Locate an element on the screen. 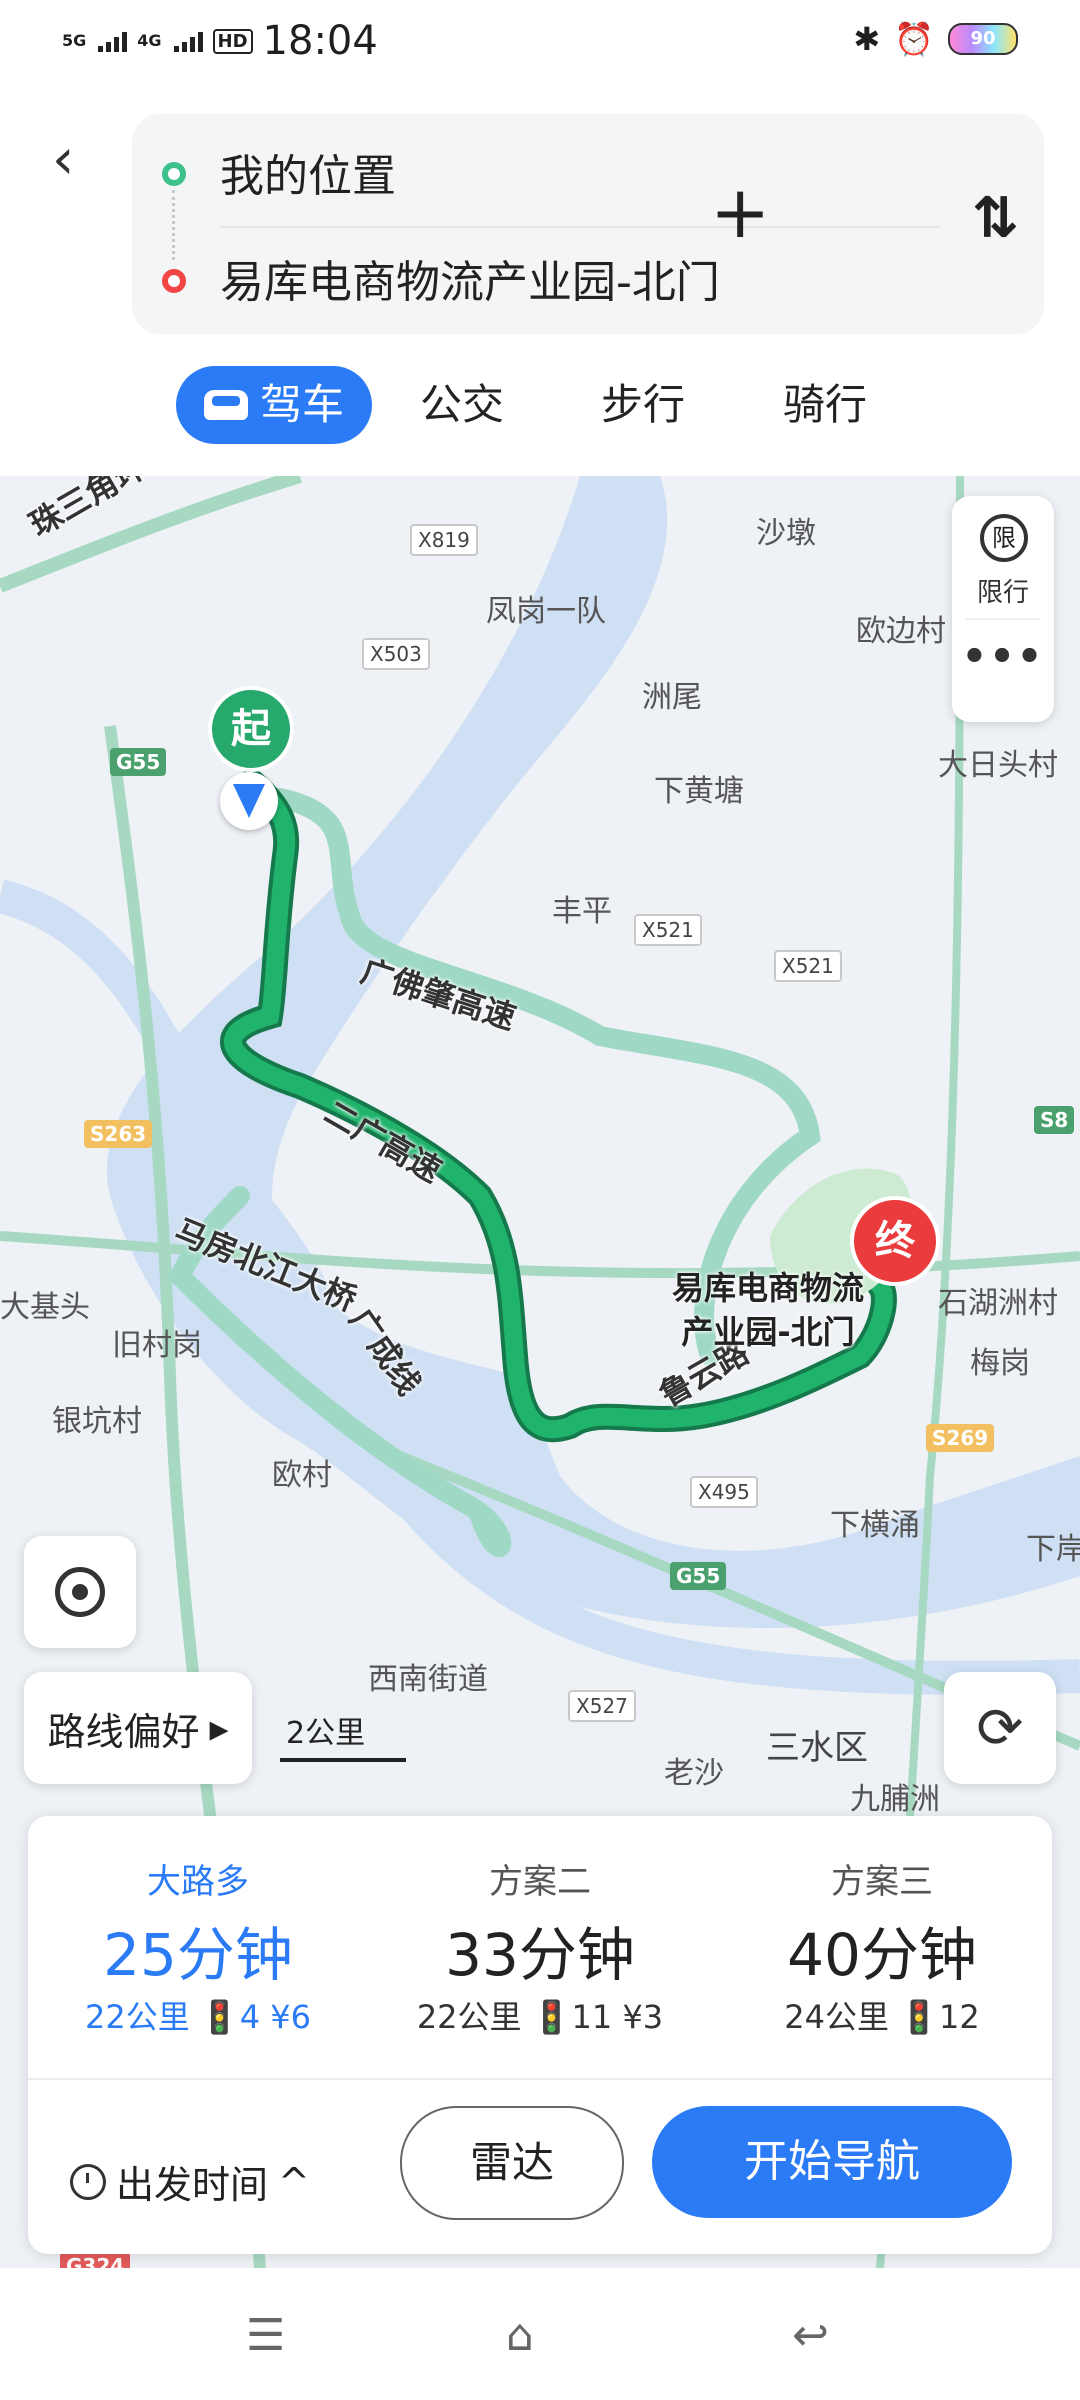 The image size is (1080, 2400). end-dot-icon is located at coordinates (174, 281).